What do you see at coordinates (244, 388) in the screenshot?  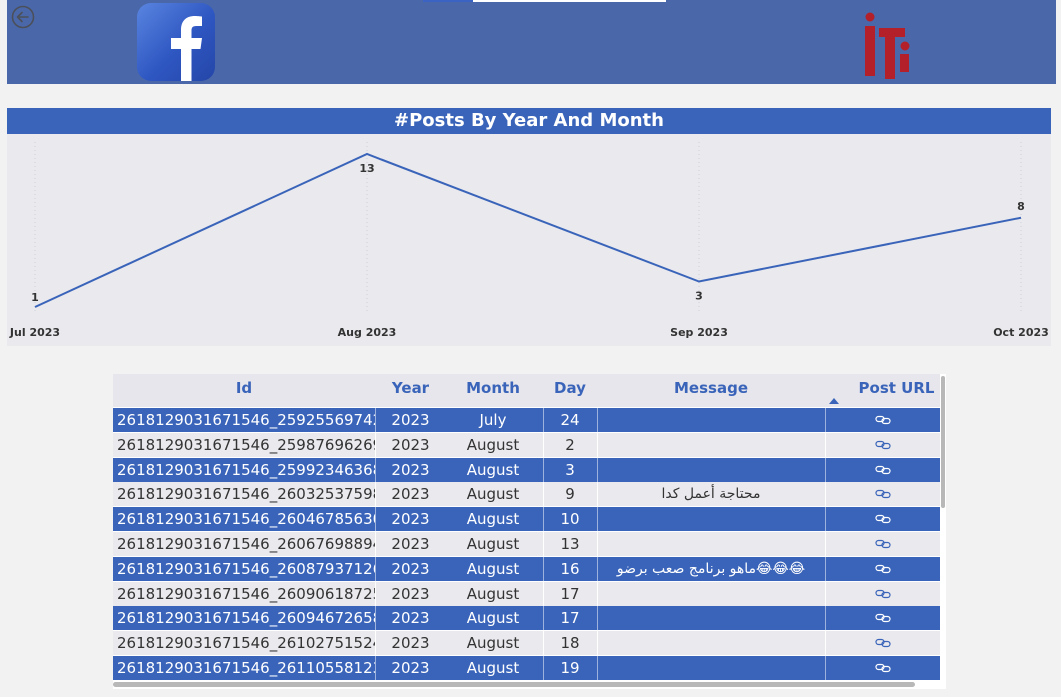 I see `column-header-id: Id` at bounding box center [244, 388].